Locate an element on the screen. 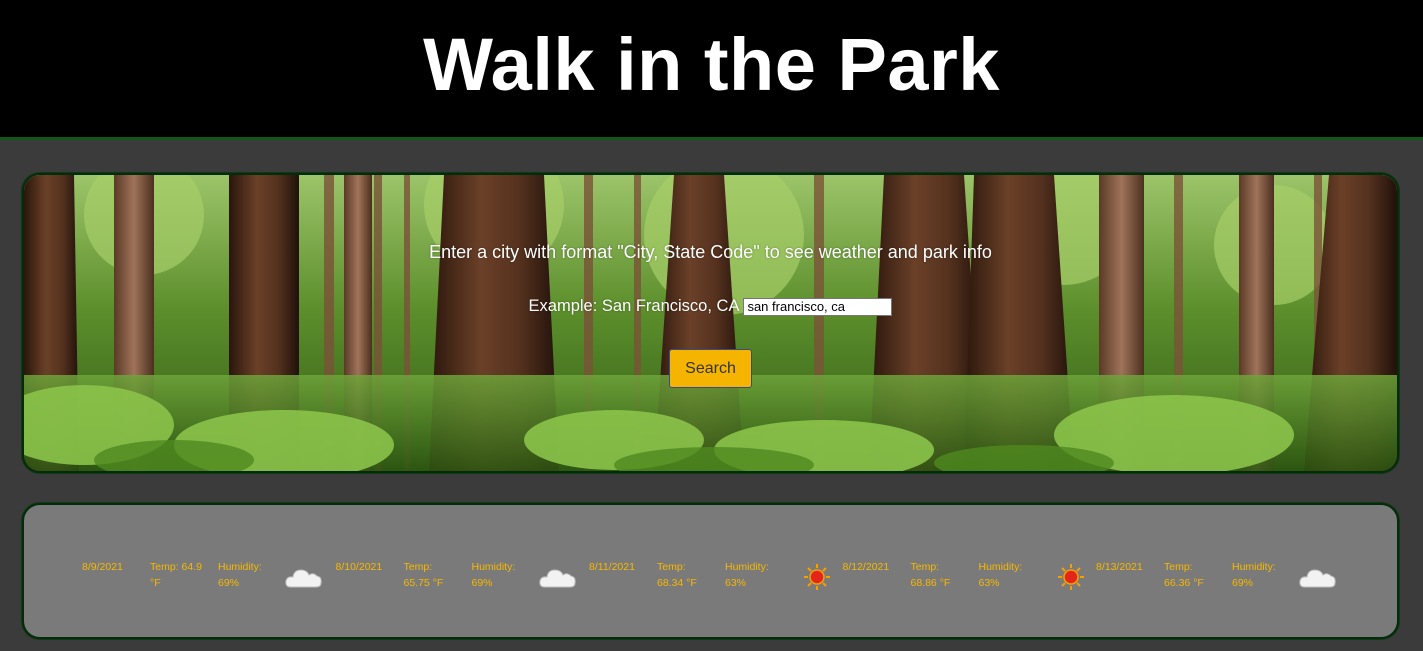 The image size is (1423, 651). example-label: Example: San Francisco, CA is located at coordinates (634, 306).